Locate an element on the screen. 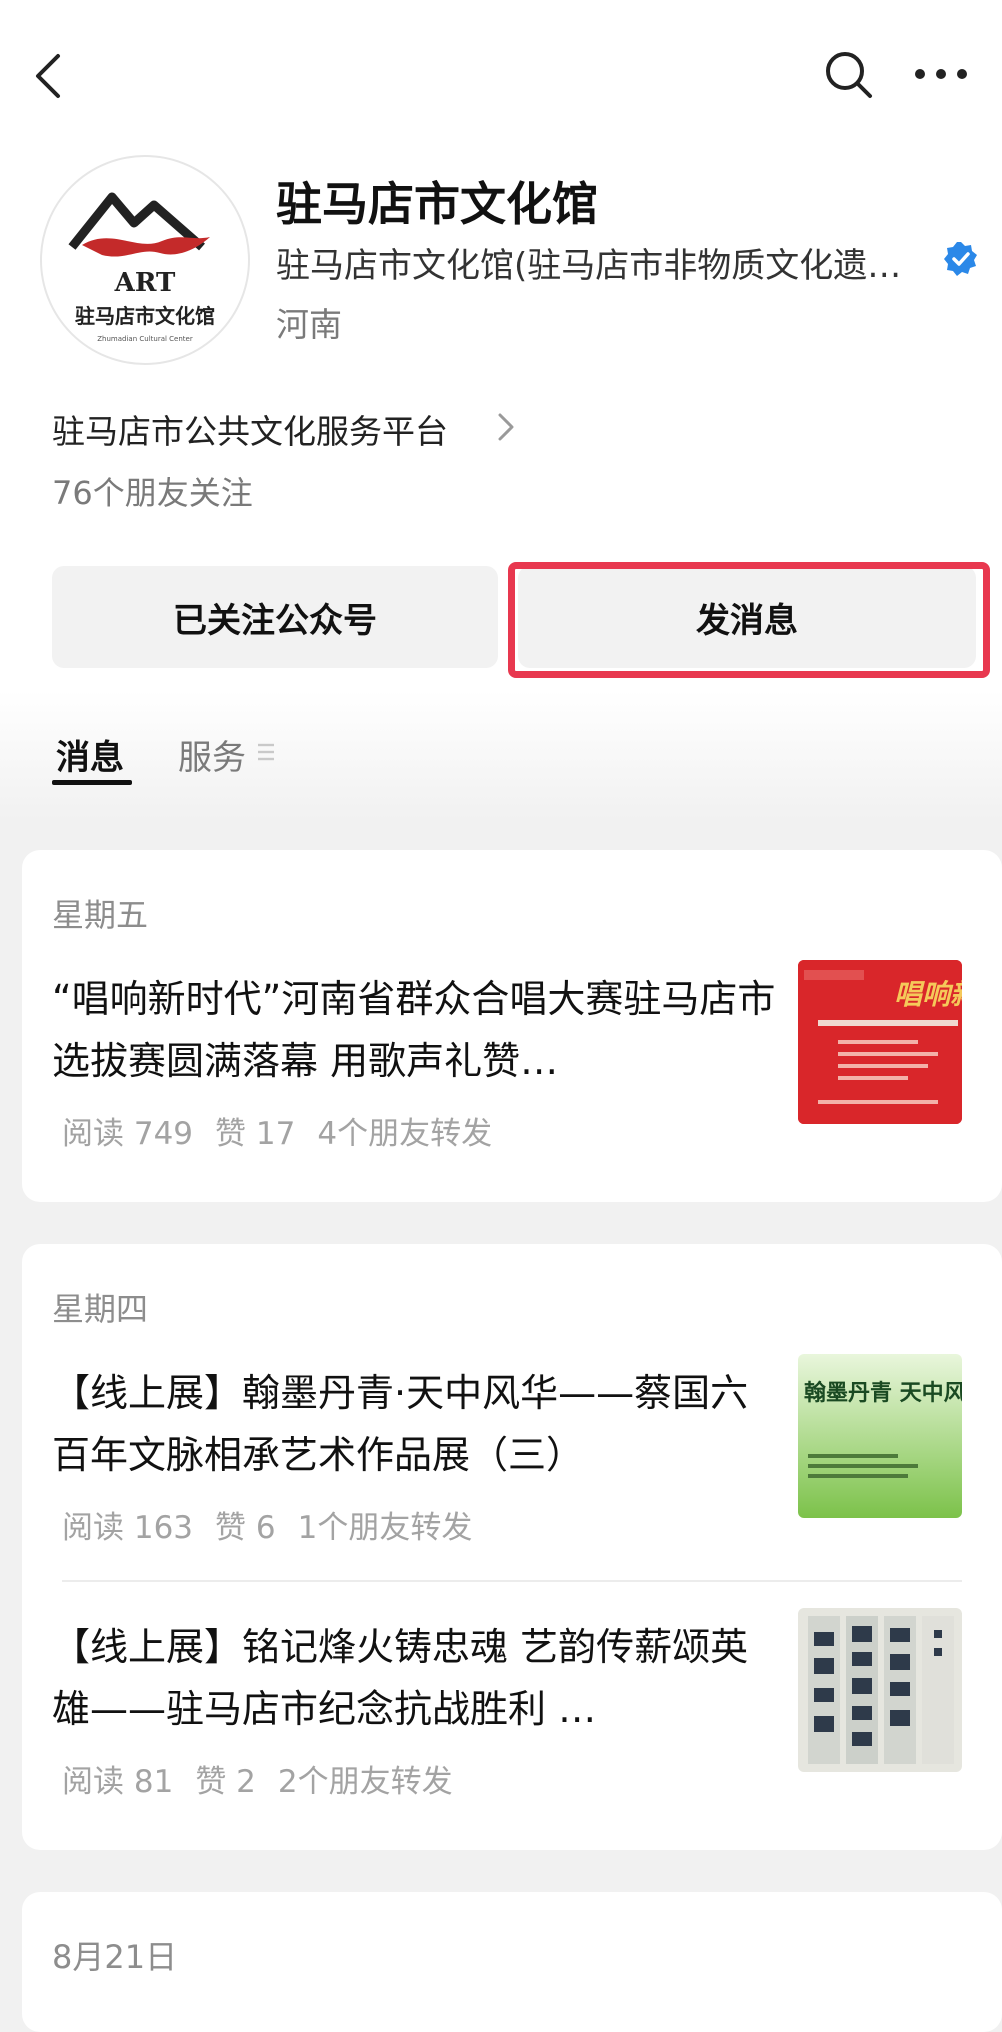 The image size is (1002, 2032). article-reads: 阅读 749 is located at coordinates (128, 1134).